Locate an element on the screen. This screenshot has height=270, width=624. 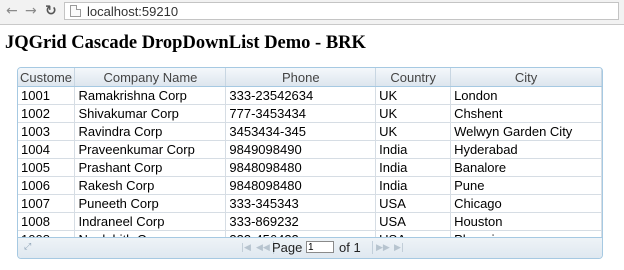
address-bar: localhost:59210 is located at coordinates (341, 11).